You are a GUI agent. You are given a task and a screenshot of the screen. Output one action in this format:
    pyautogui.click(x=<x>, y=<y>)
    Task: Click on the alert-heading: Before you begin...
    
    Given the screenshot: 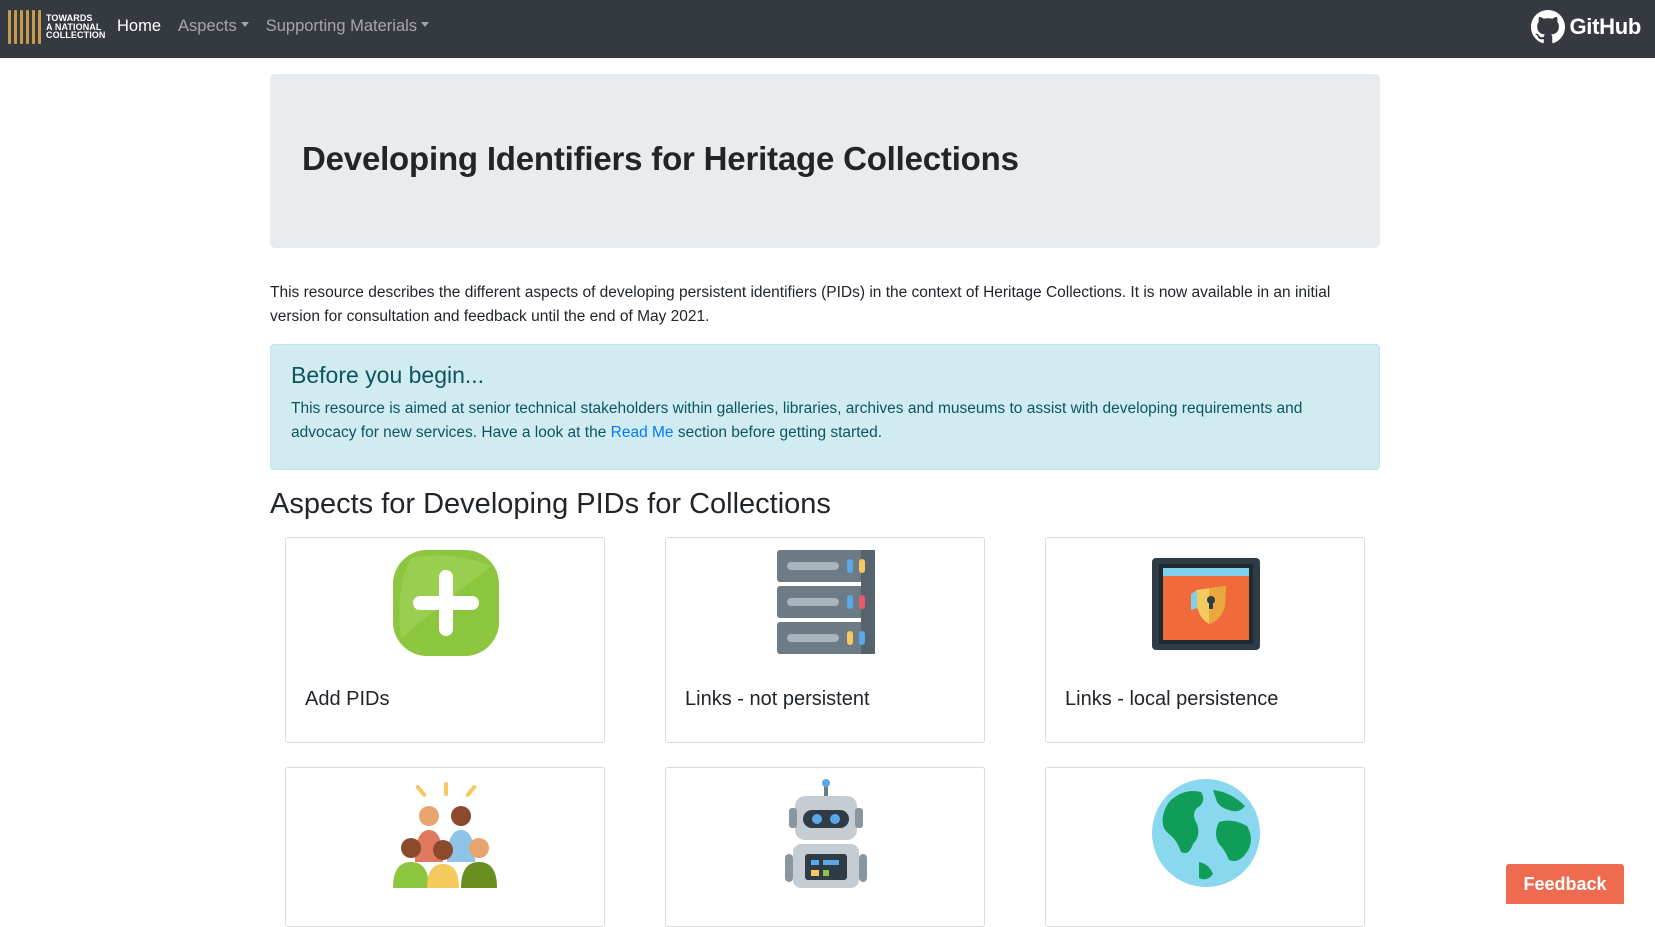 What is the action you would take?
    pyautogui.click(x=388, y=375)
    